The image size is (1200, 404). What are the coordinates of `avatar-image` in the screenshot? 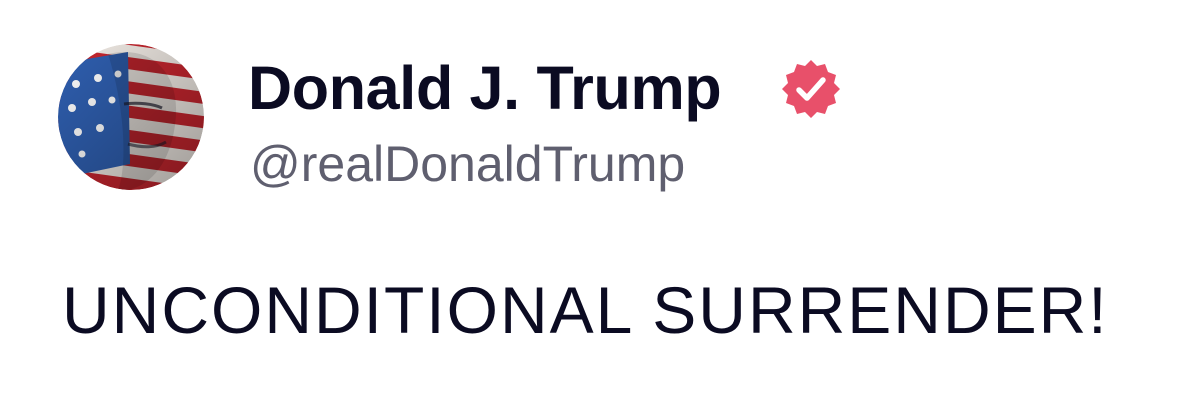 It's located at (131, 117).